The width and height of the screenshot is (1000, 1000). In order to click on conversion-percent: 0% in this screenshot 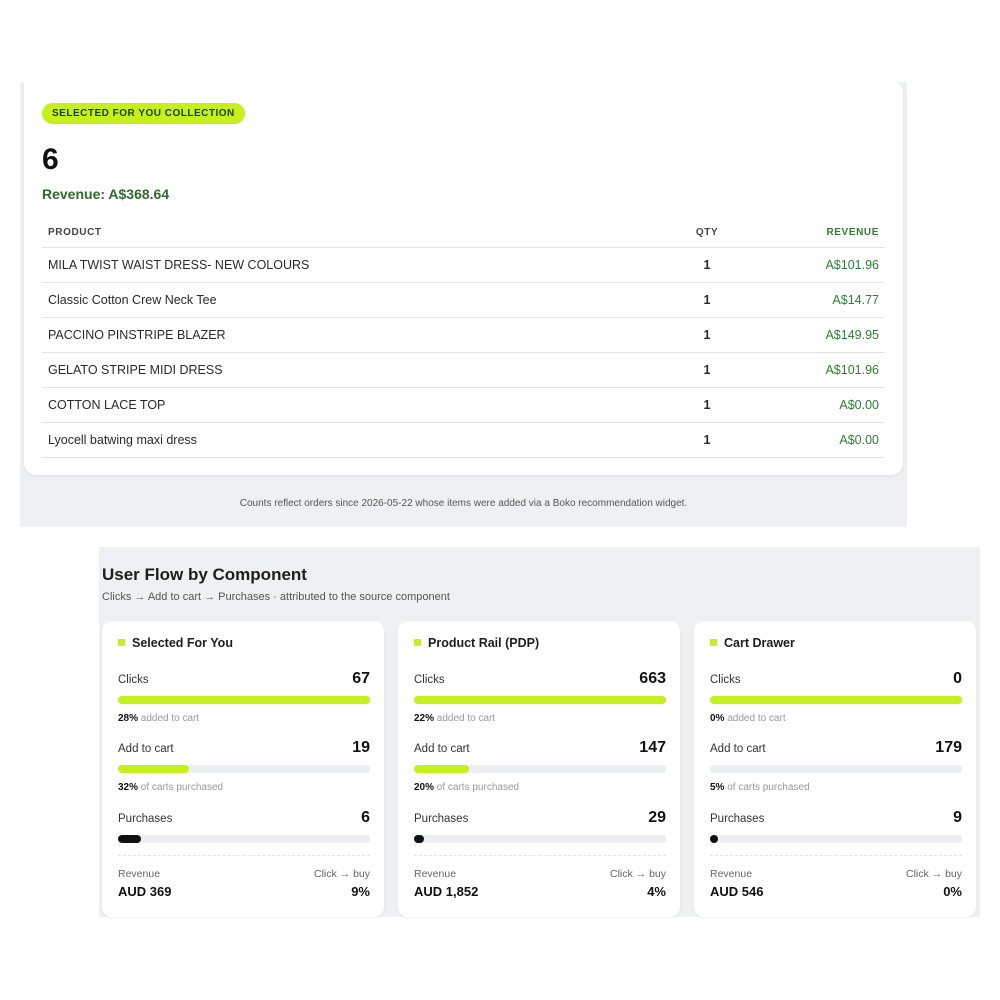, I will do `click(717, 718)`.